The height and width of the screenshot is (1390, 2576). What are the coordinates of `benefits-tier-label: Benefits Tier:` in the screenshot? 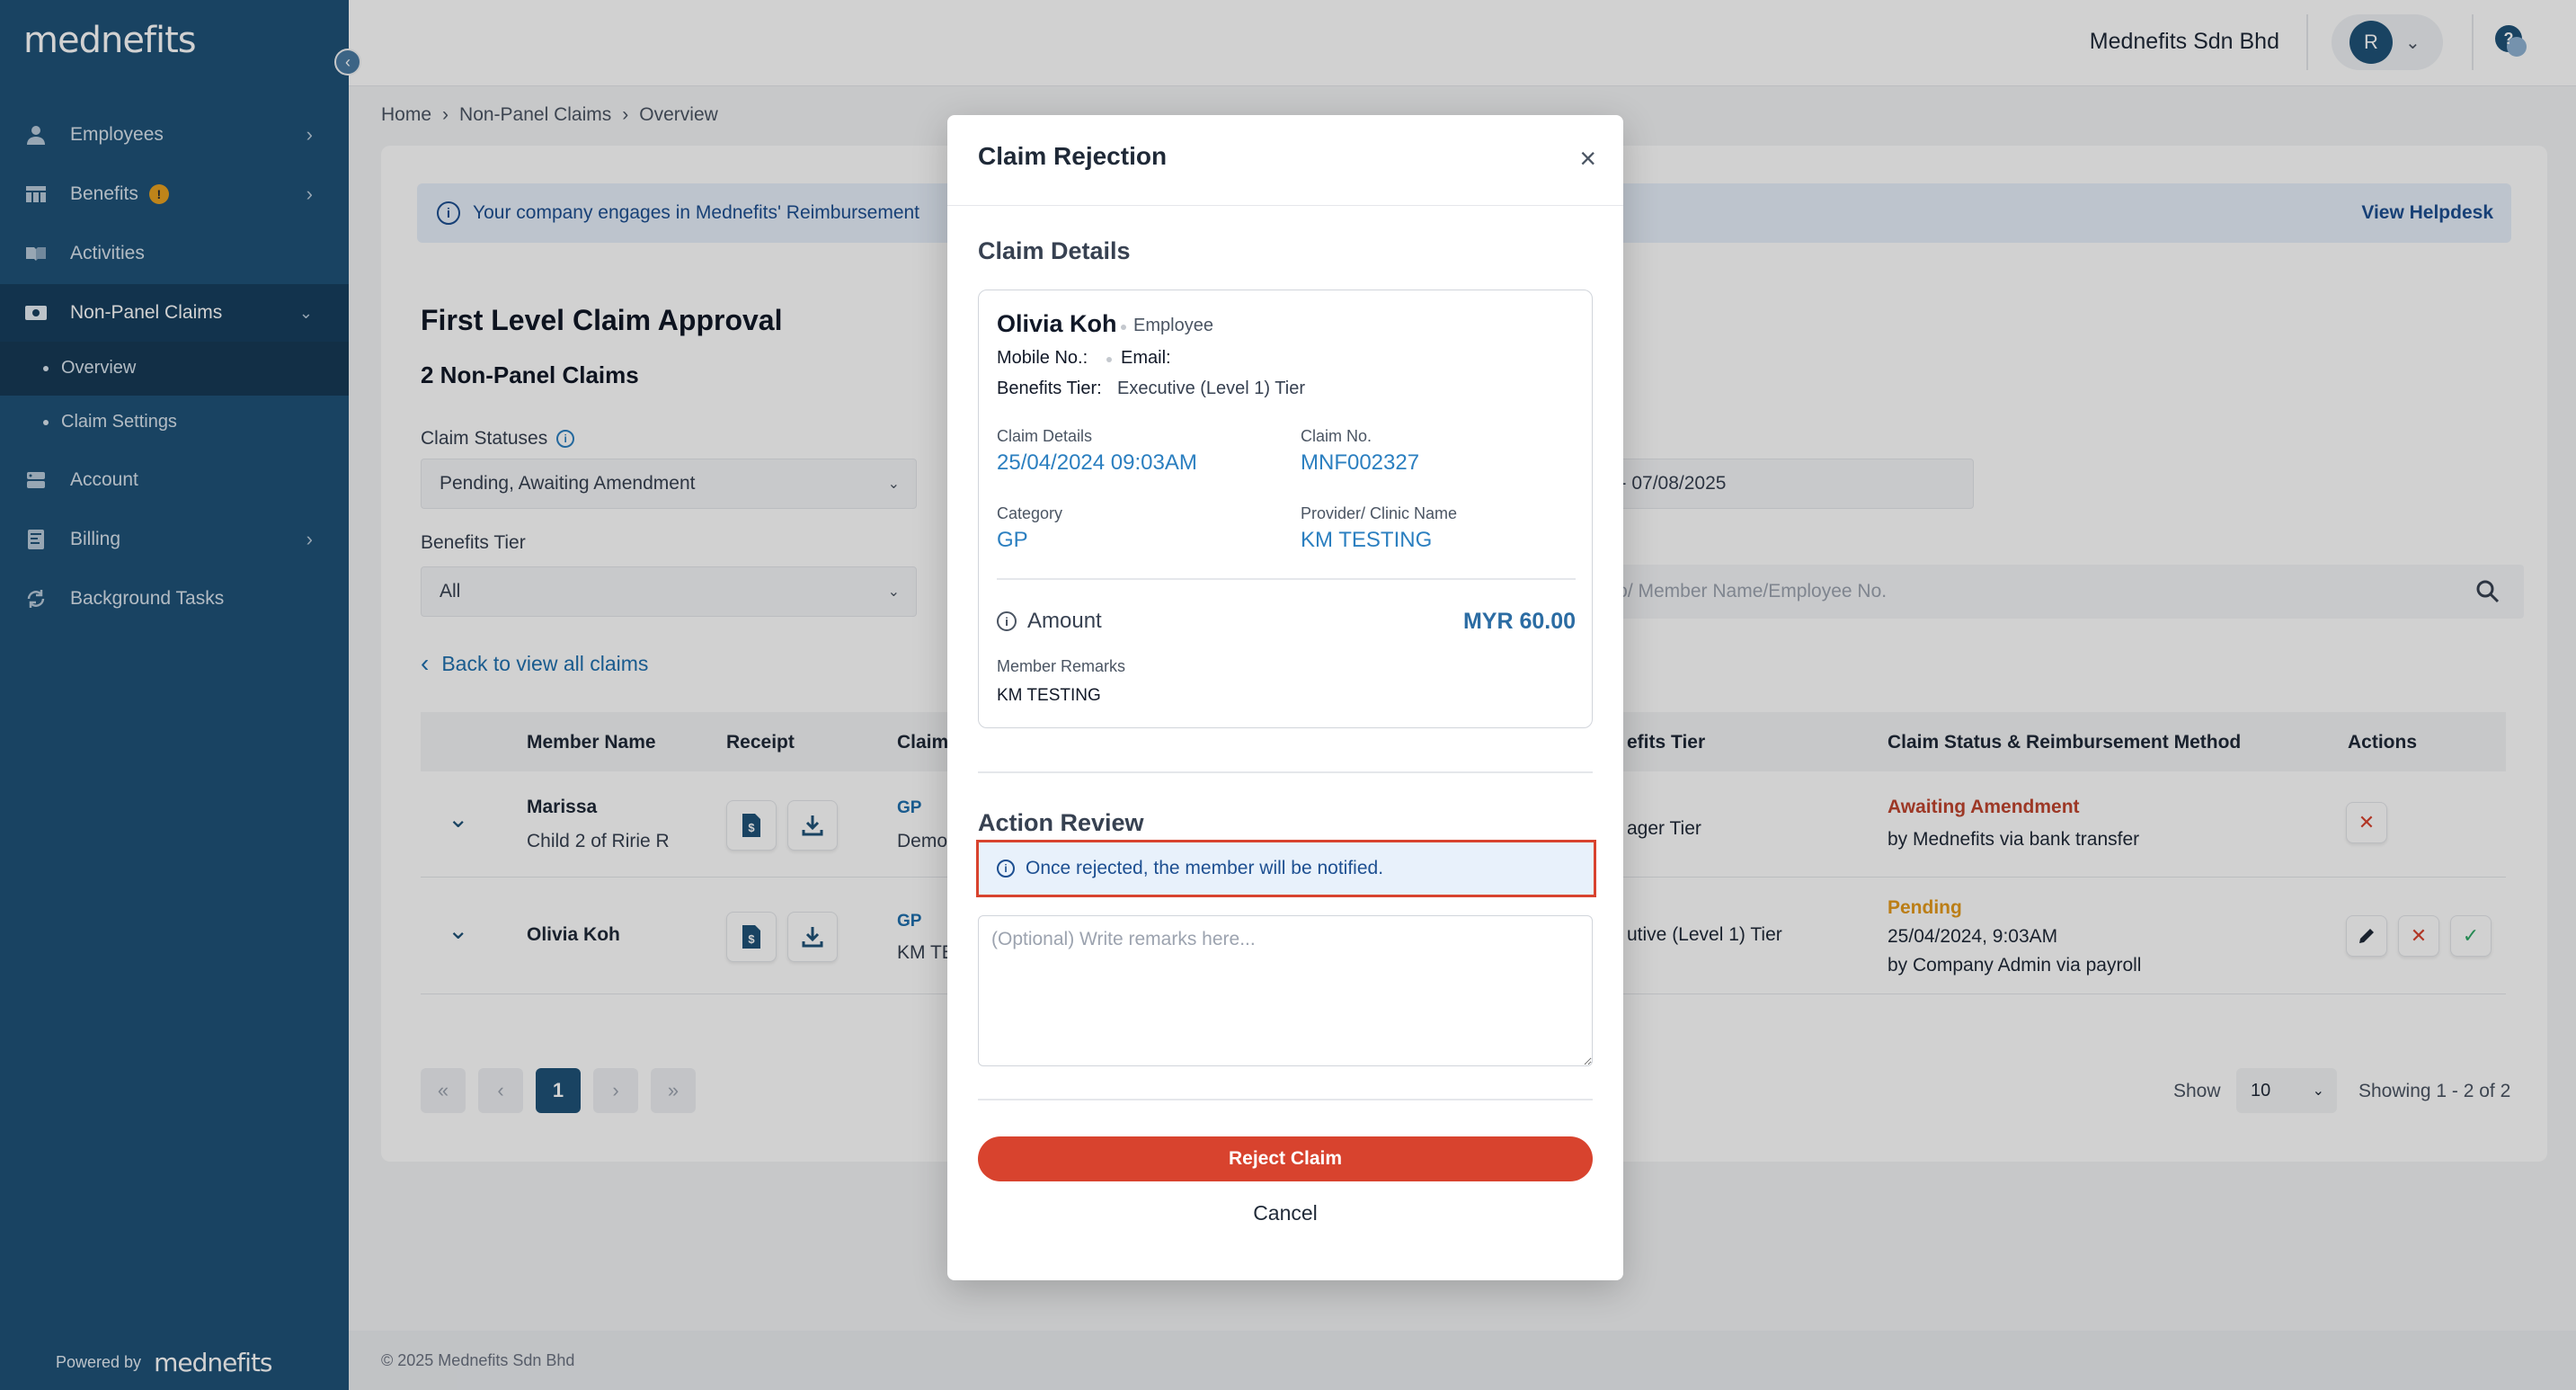 It's located at (1049, 388).